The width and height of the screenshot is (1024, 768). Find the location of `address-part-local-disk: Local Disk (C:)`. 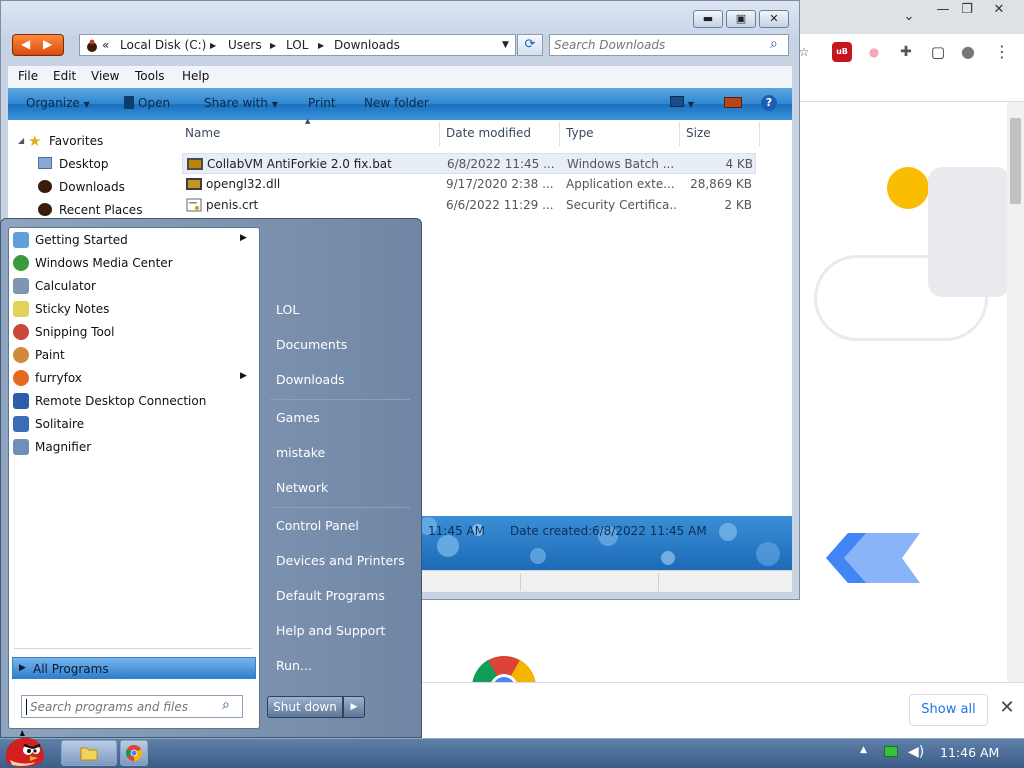

address-part-local-disk: Local Disk (C:) is located at coordinates (163, 45).